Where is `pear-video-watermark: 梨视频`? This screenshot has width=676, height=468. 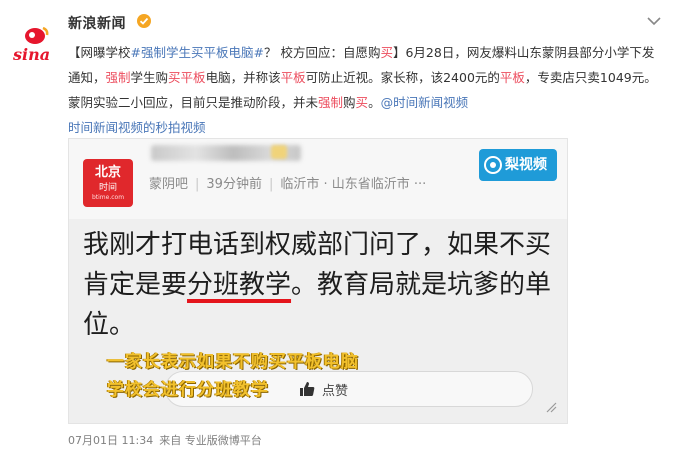
pear-video-watermark: 梨视频 is located at coordinates (518, 165).